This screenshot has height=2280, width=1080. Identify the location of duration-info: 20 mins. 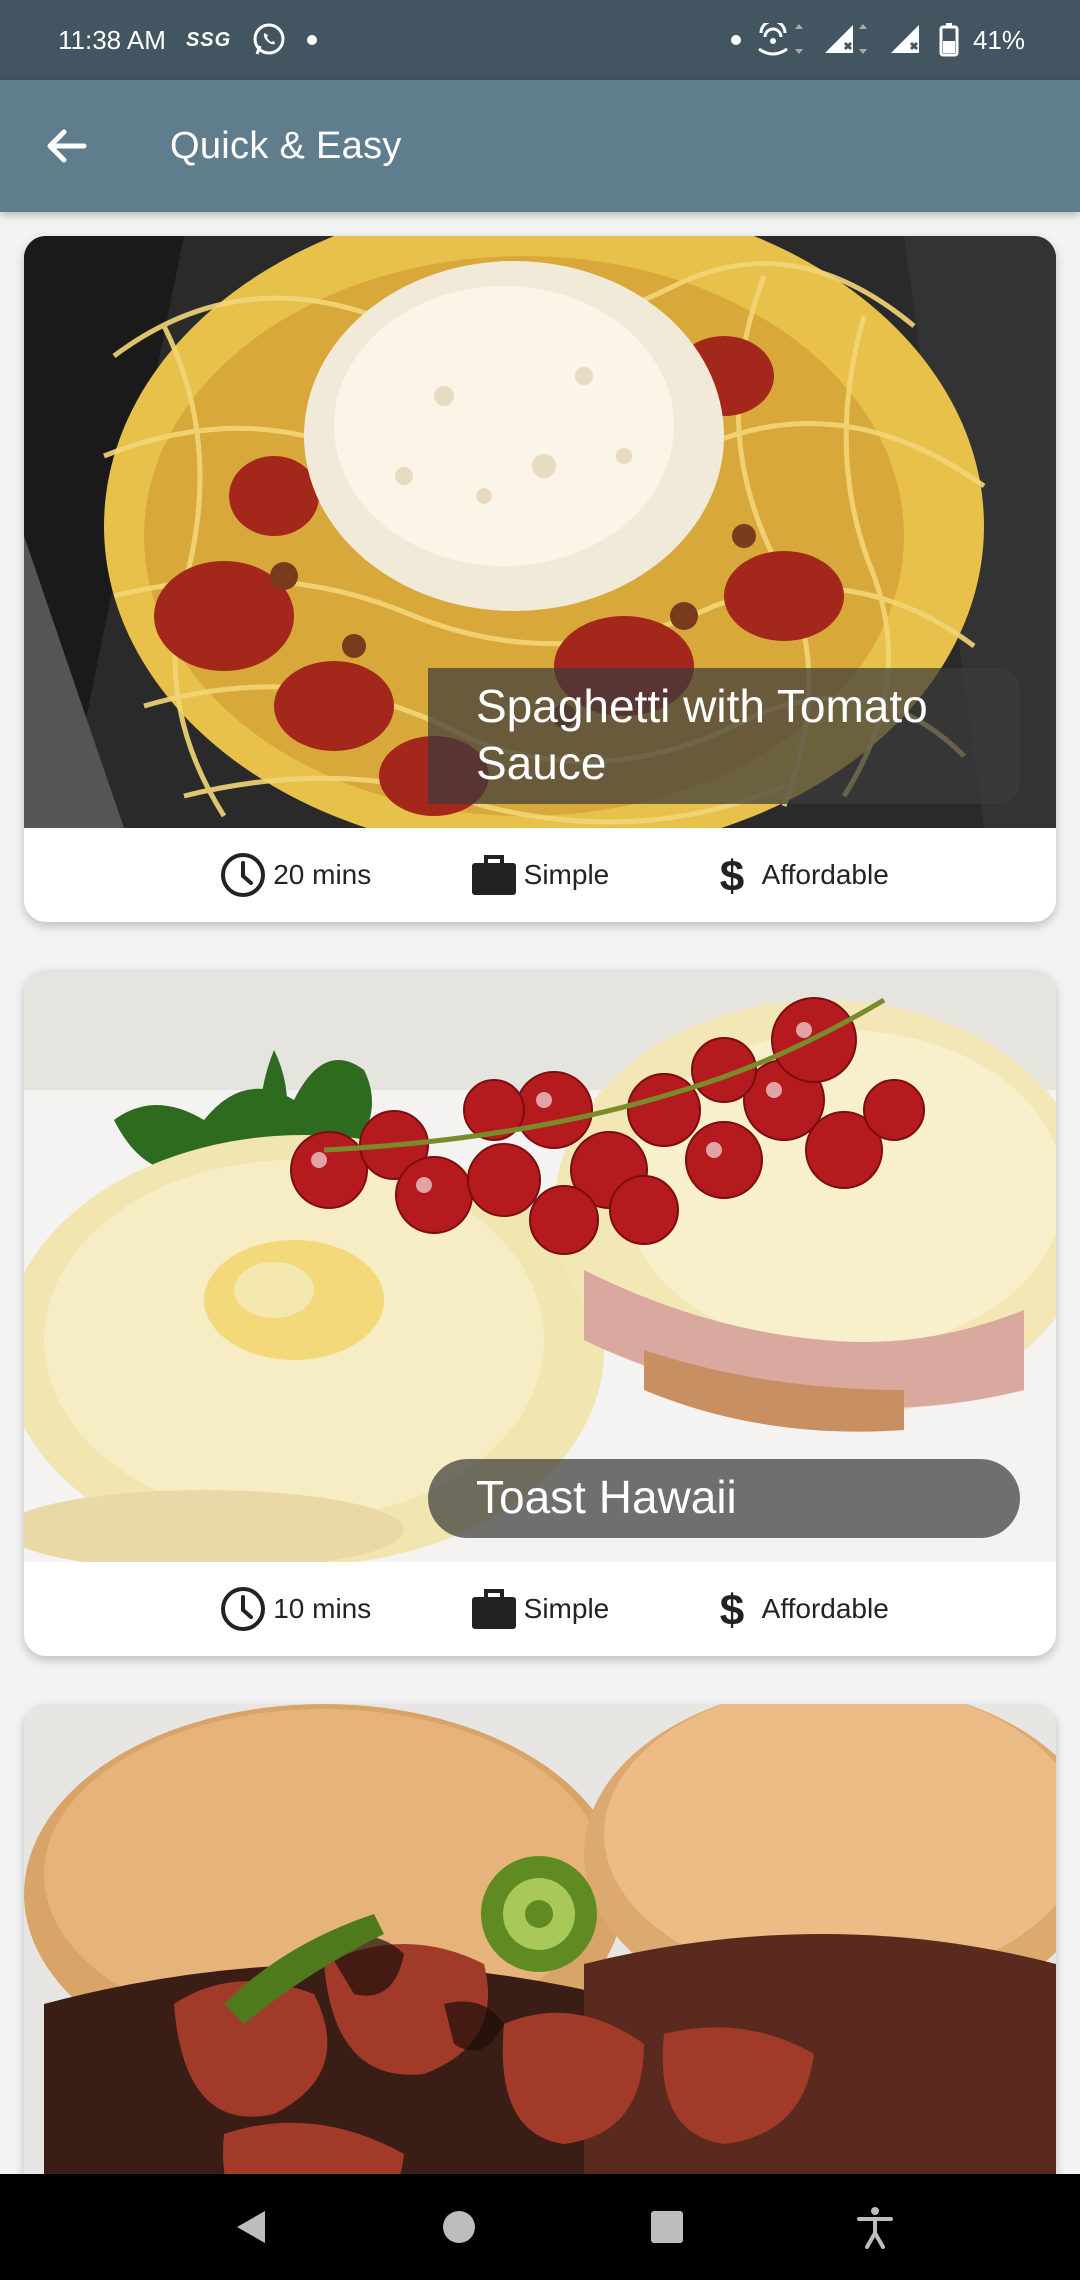
(295, 875).